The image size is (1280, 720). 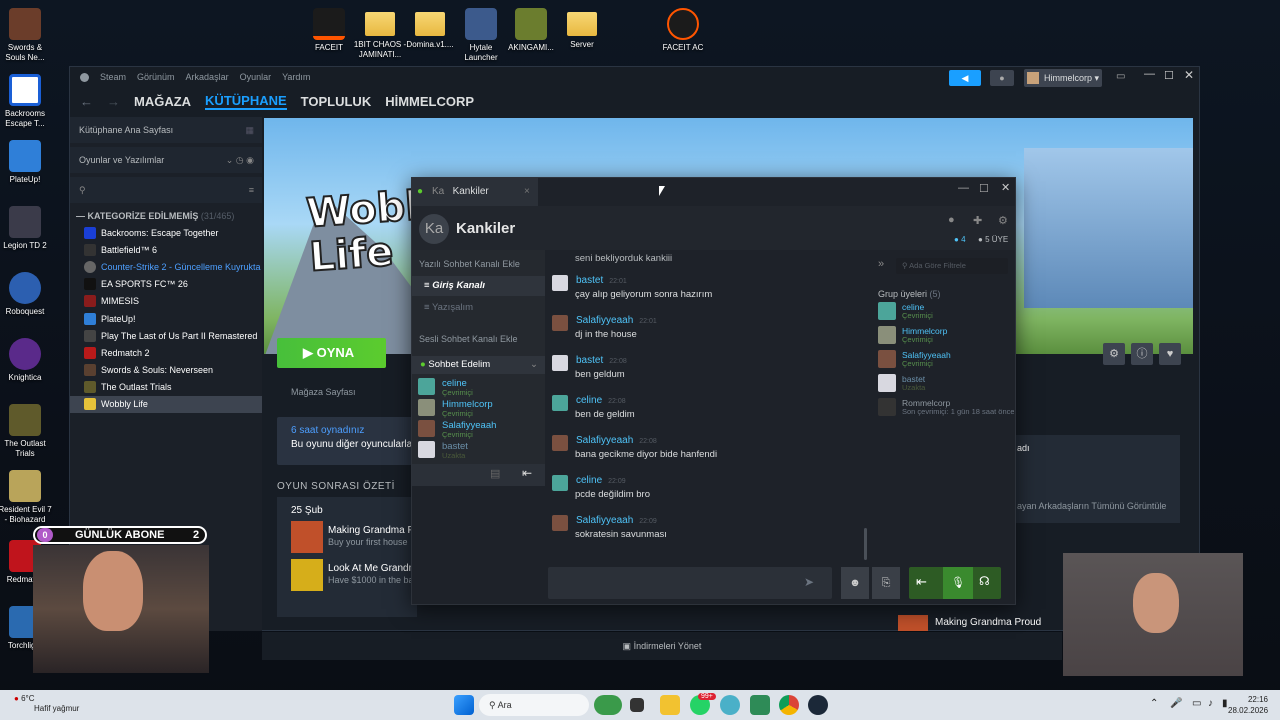 What do you see at coordinates (951, 220) in the screenshot?
I see `bell-icon: ●` at bounding box center [951, 220].